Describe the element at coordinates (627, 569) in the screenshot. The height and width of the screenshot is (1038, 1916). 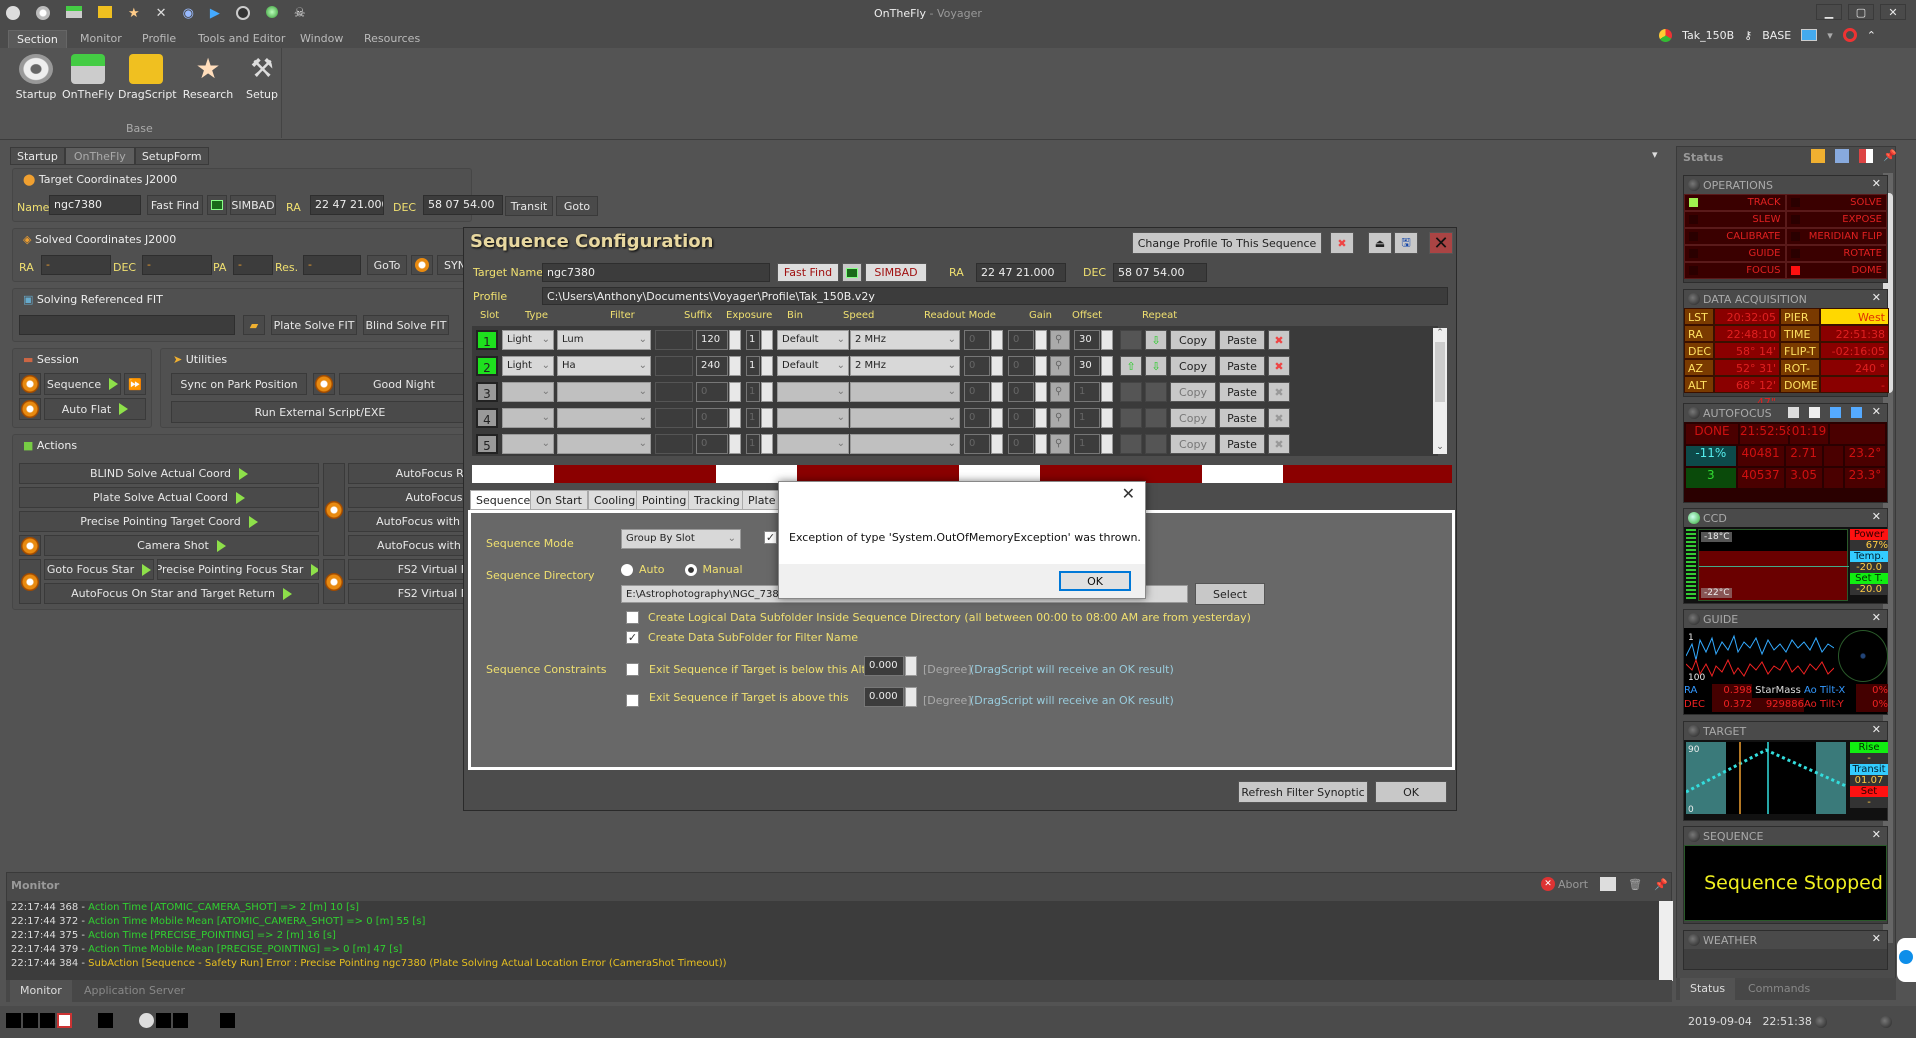
I see `auto-radio` at that location.